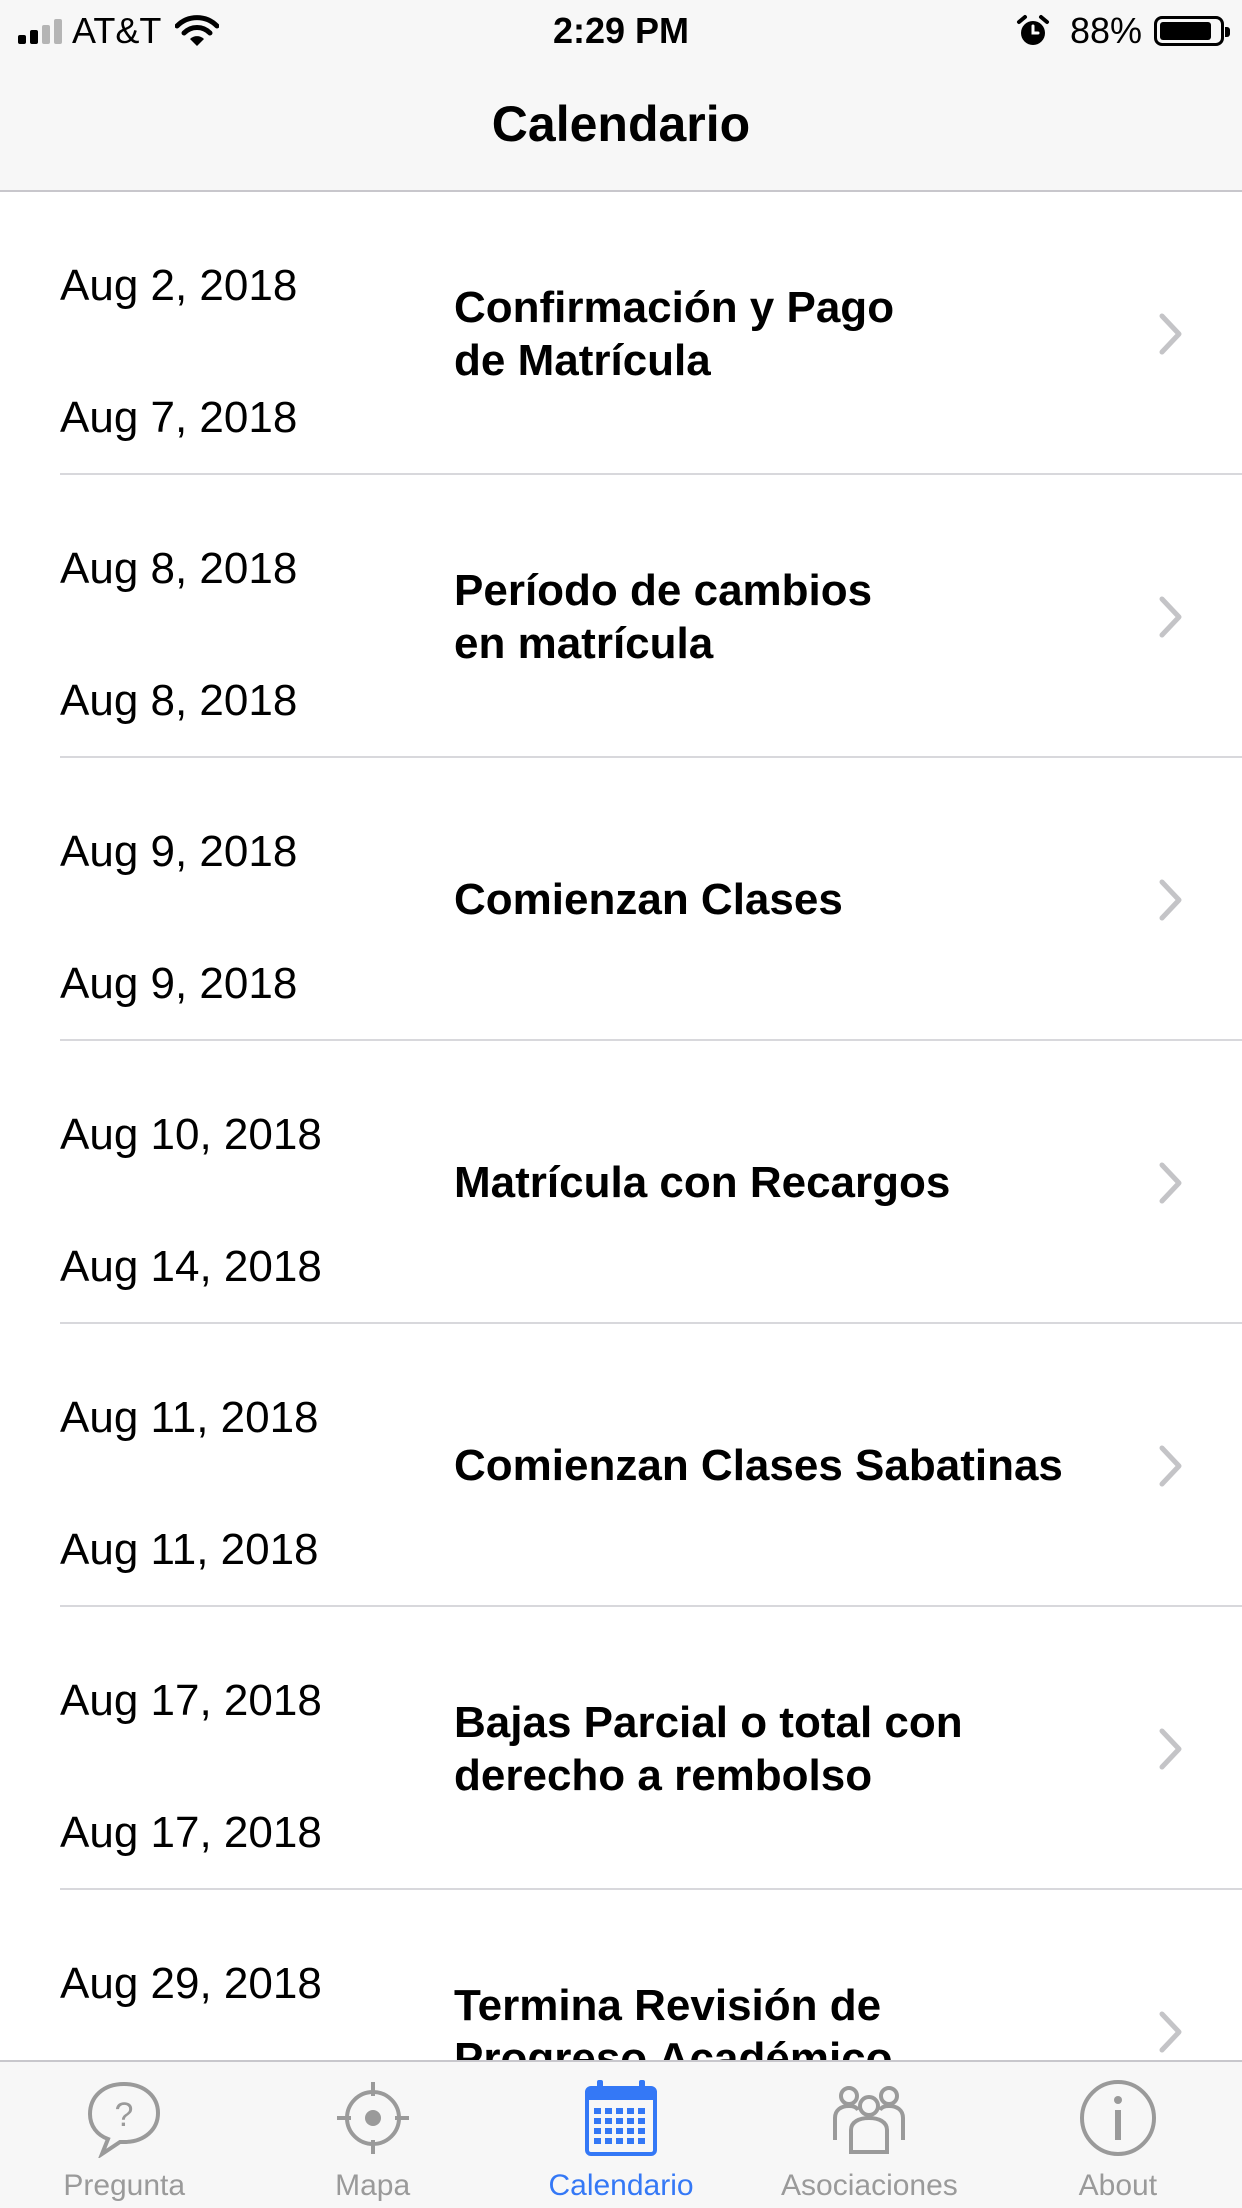 The image size is (1242, 2208). I want to click on event-title-line: Comienzan Clases Sabatinas, so click(758, 1465).